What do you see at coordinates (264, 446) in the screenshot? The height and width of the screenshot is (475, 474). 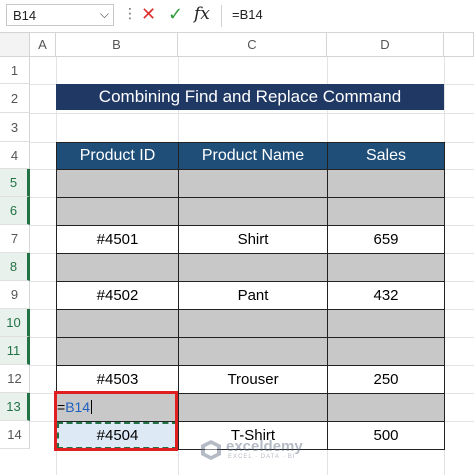 I see `watermark-name: exceldemy` at bounding box center [264, 446].